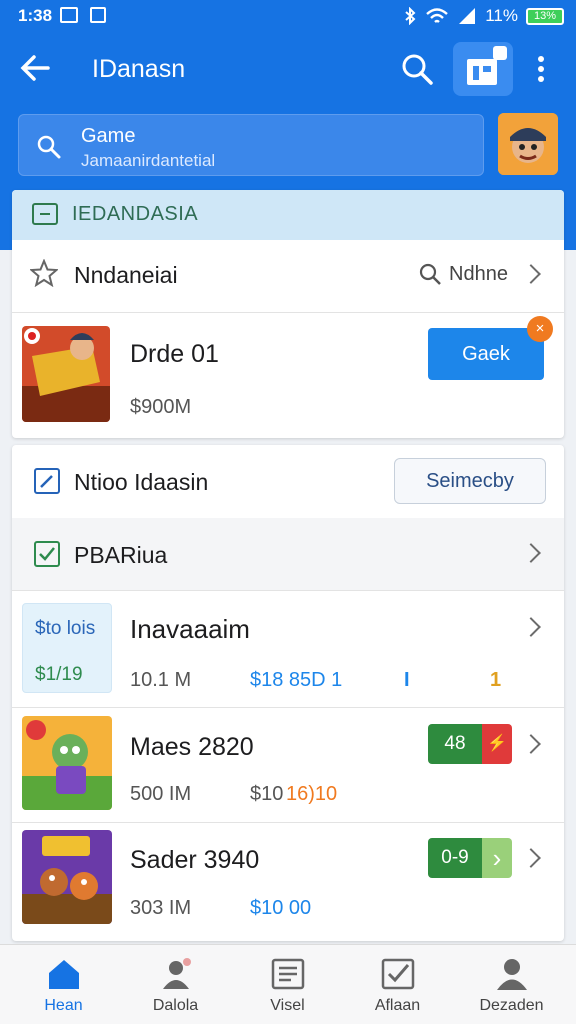 The width and height of the screenshot is (576, 1024). I want to click on list-icon, so click(288, 974).